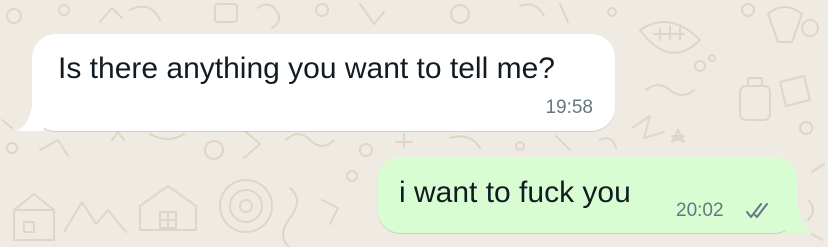 Image resolution: width=828 pixels, height=247 pixels. Describe the element at coordinates (515, 192) in the screenshot. I see `message-text: i want to fuck you` at that location.